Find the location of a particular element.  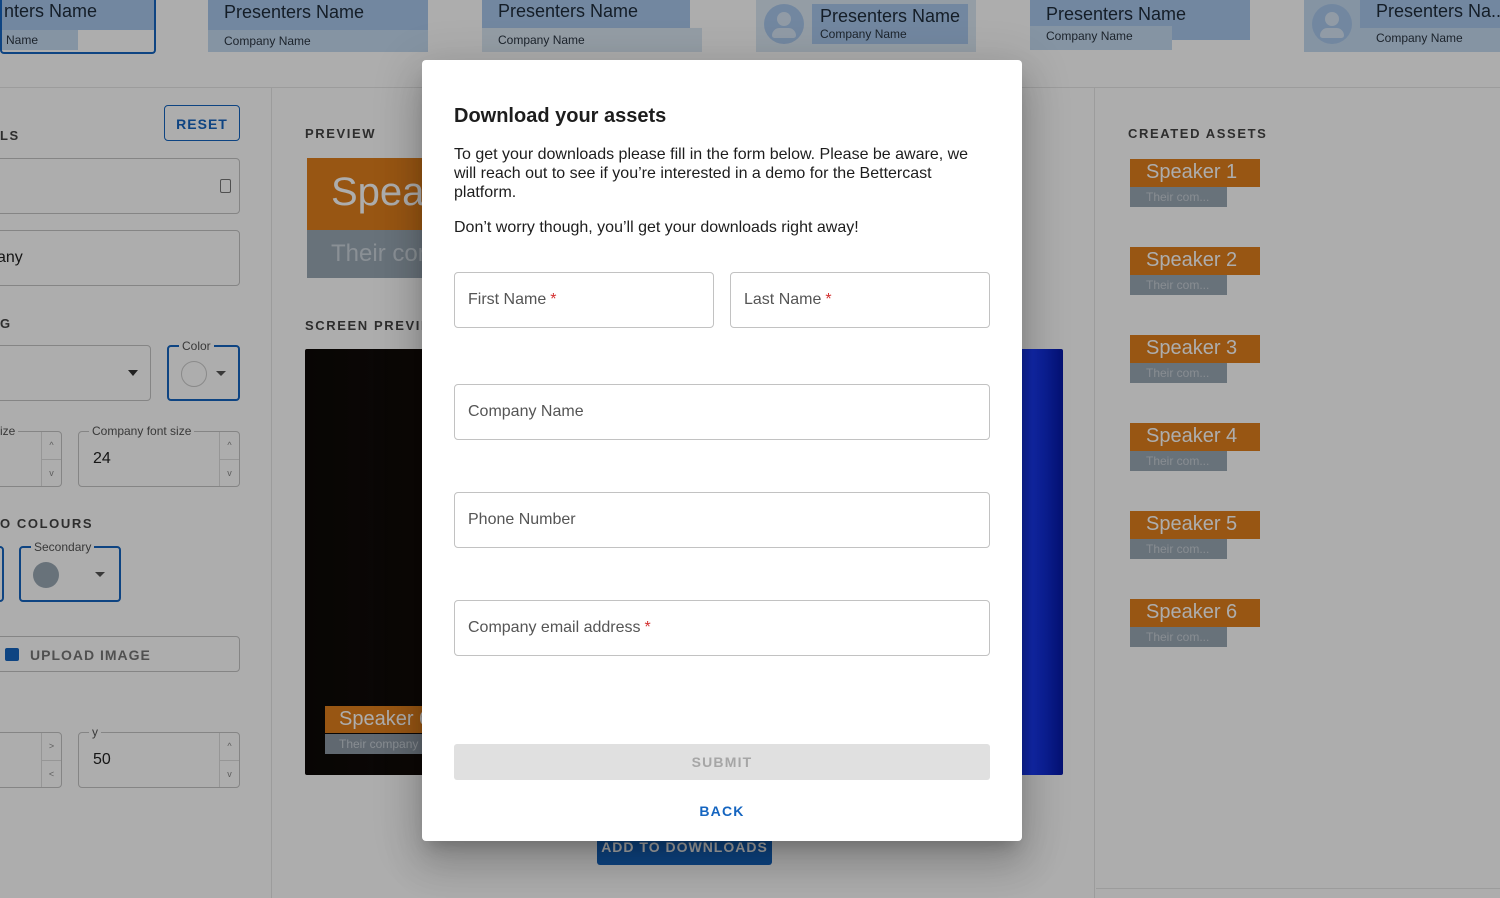

email-label: Company email address * is located at coordinates (559, 627).